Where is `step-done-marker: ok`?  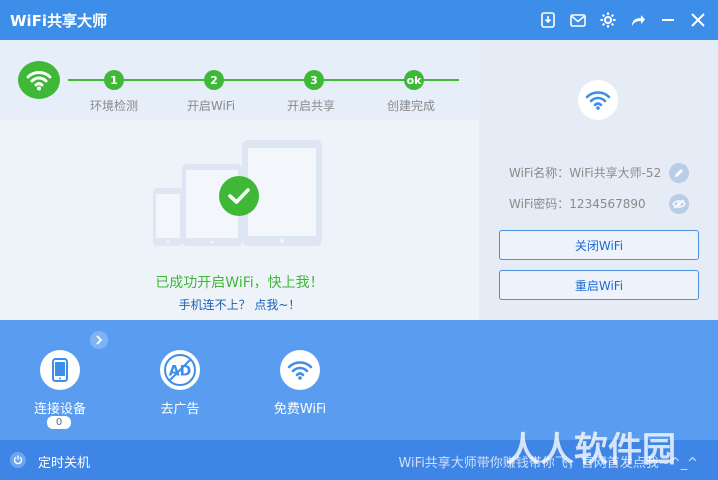
step-done-marker: ok is located at coordinates (414, 80).